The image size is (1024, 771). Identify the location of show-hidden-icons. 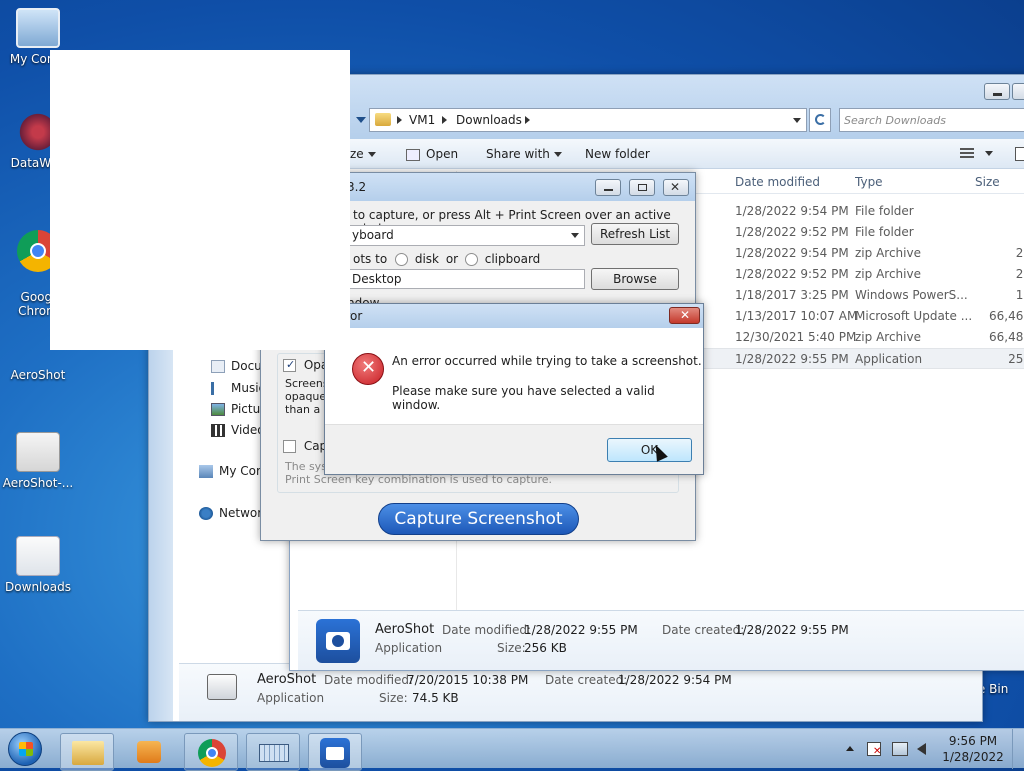
(850, 748).